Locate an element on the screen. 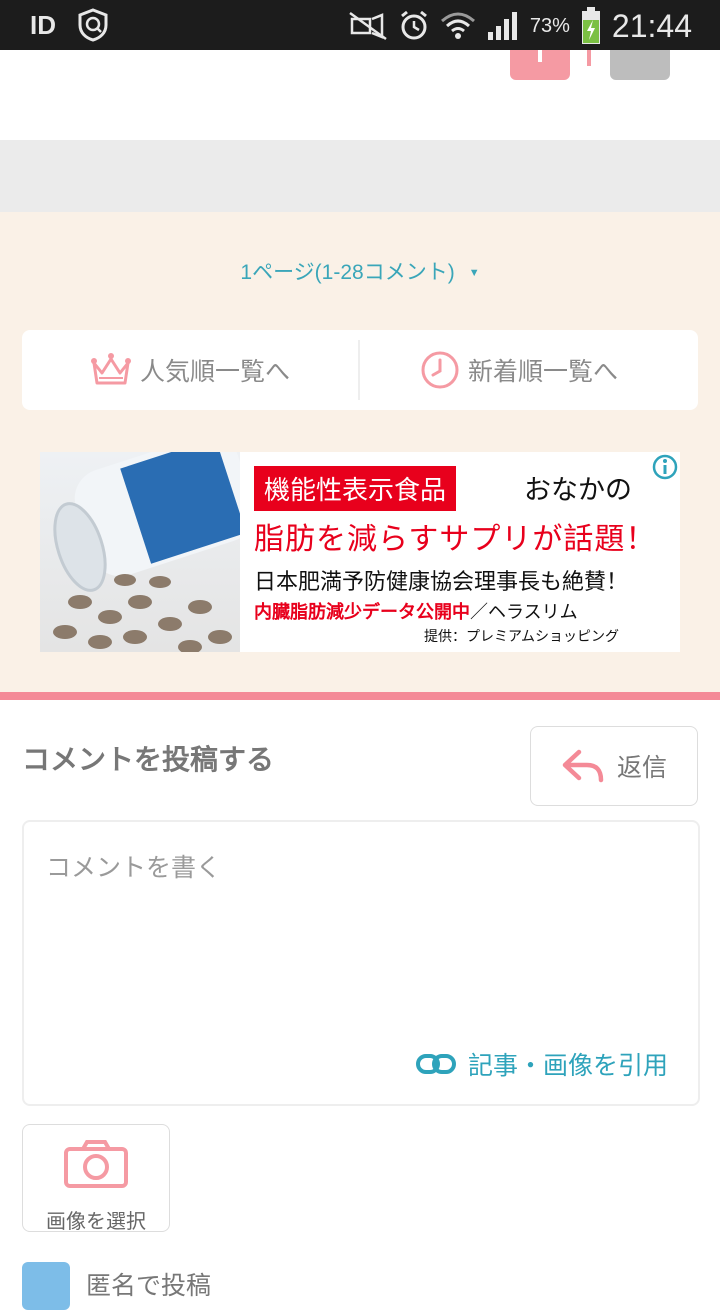 The width and height of the screenshot is (720, 1310). ad-line-3-black: ／ヘラスリム is located at coordinates (524, 612).